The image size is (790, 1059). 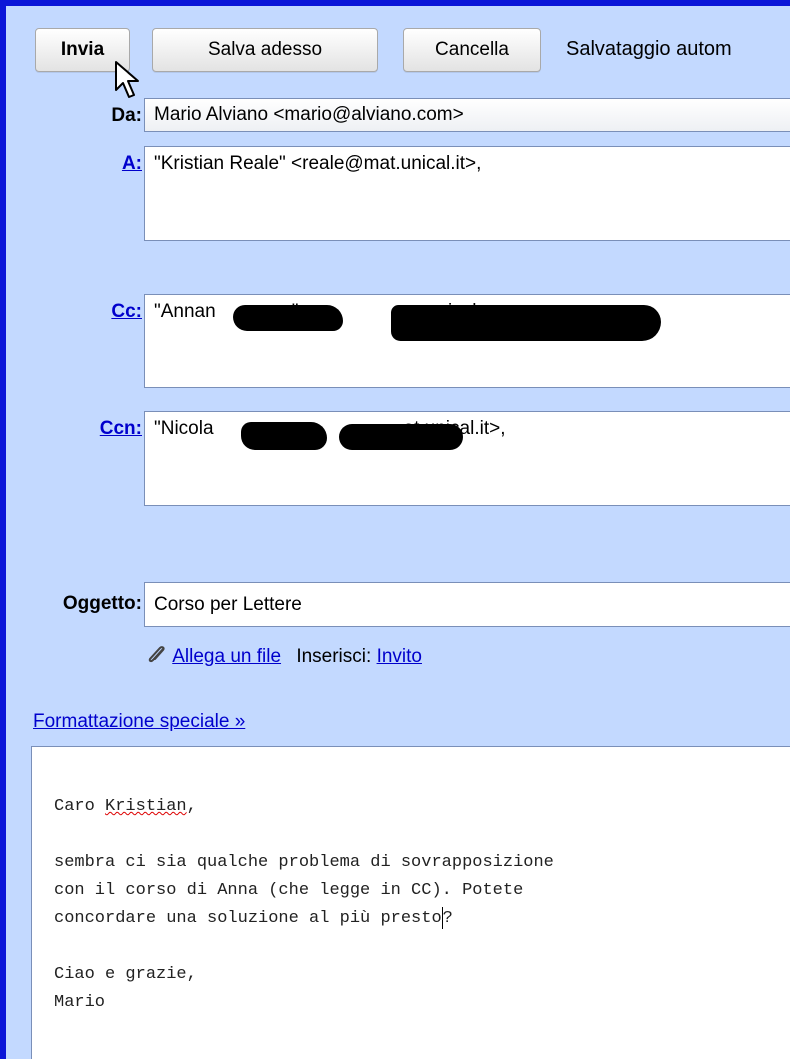 I want to click on bcc-text-prefix: "Nicola, so click(x=184, y=428).